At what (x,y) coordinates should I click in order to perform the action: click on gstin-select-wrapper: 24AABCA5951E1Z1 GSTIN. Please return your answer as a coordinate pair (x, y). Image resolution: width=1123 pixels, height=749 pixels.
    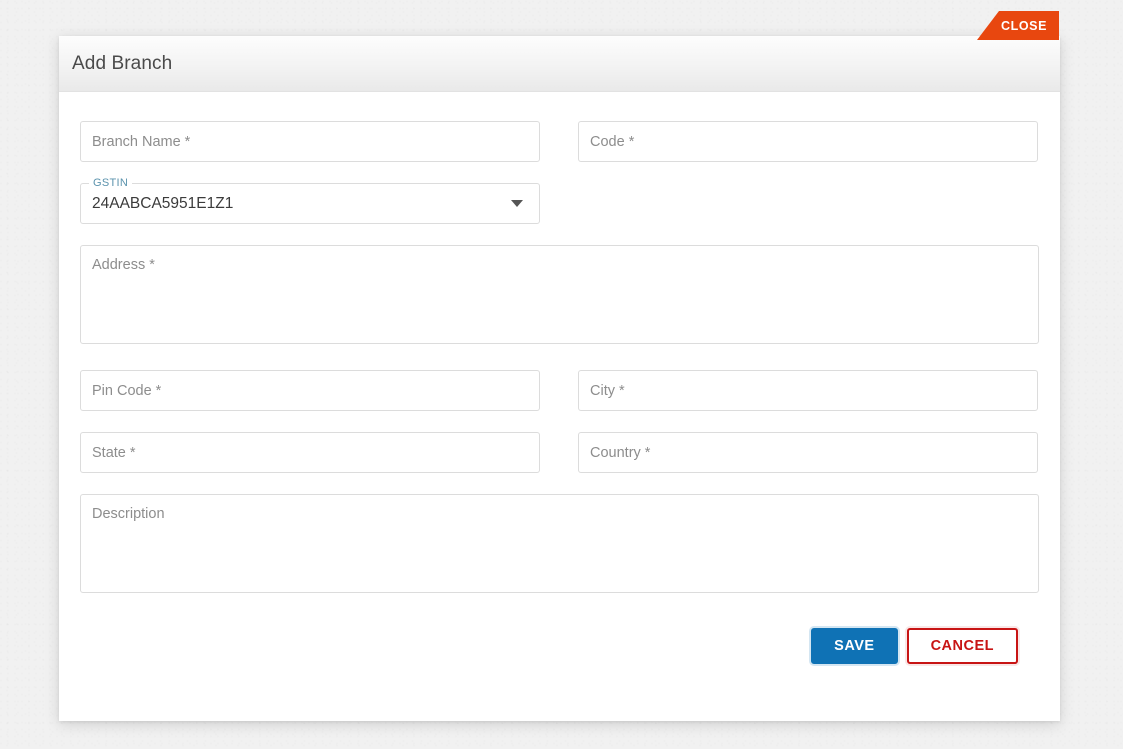
    Looking at the image, I should click on (310, 199).